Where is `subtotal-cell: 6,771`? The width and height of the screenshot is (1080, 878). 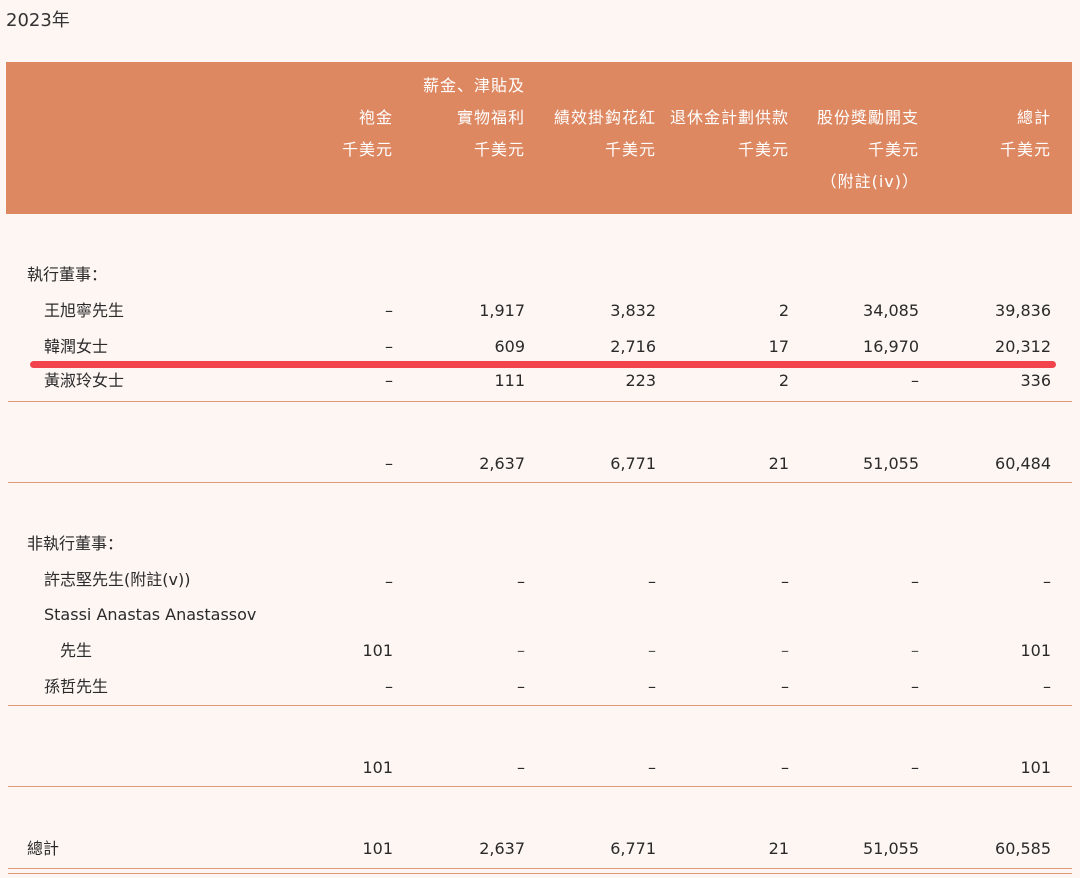 subtotal-cell: 6,771 is located at coordinates (633, 463).